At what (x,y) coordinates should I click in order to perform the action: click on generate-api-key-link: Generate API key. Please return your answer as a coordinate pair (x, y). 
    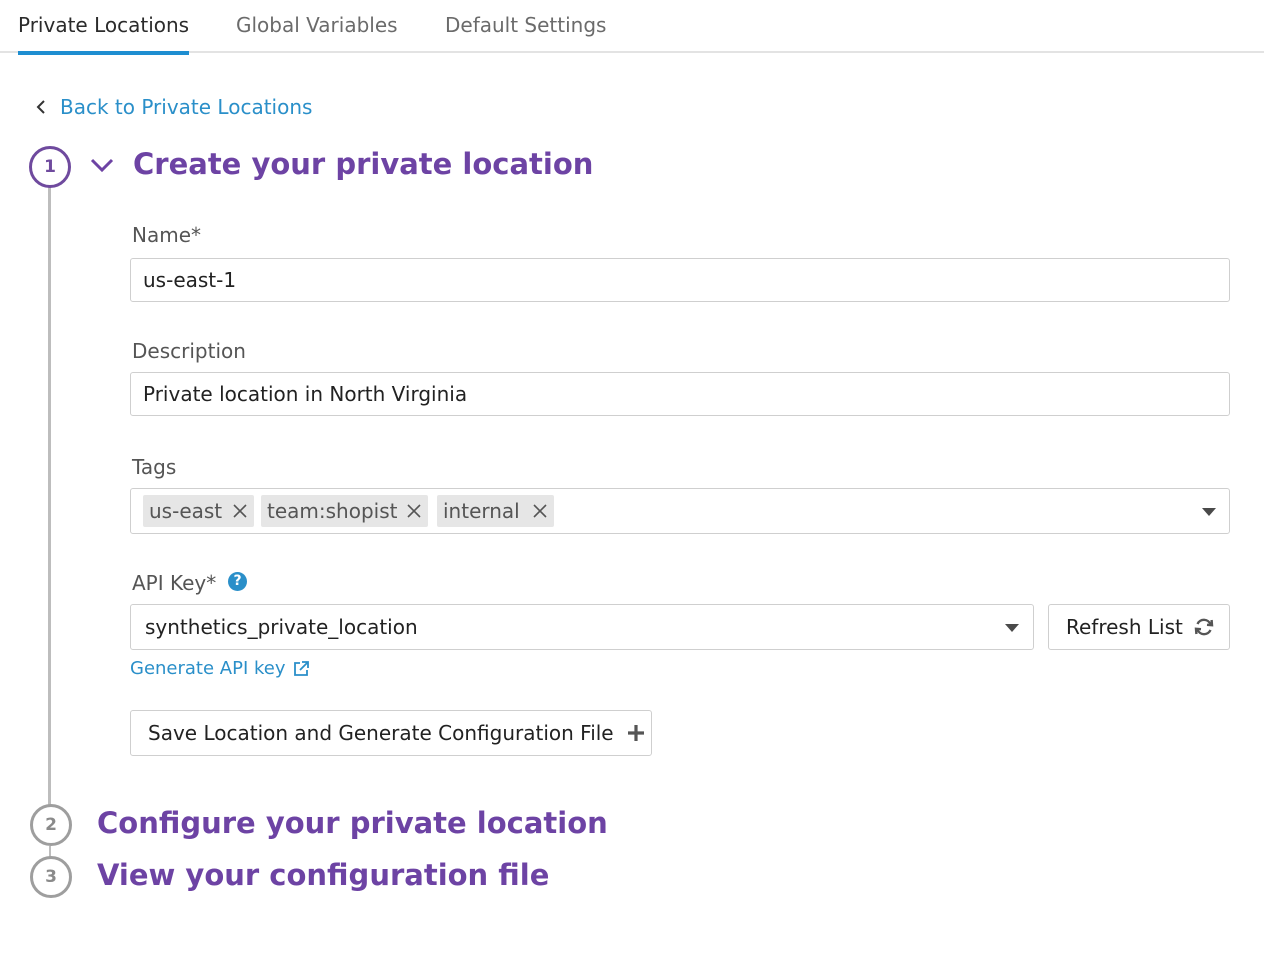
    Looking at the image, I should click on (220, 668).